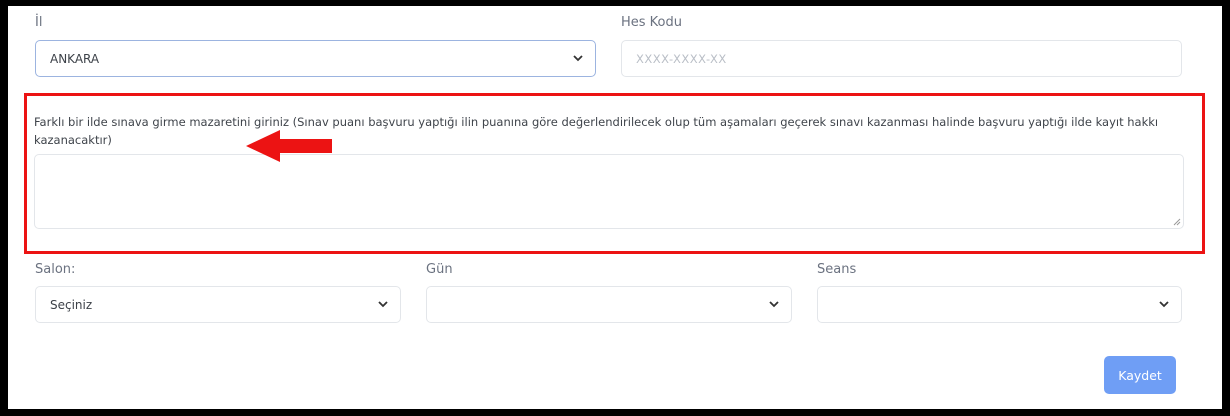 The height and width of the screenshot is (416, 1230). Describe the element at coordinates (681, 58) in the screenshot. I see `hes-kodu-placeholder: XXXX-XXXX-XX` at that location.